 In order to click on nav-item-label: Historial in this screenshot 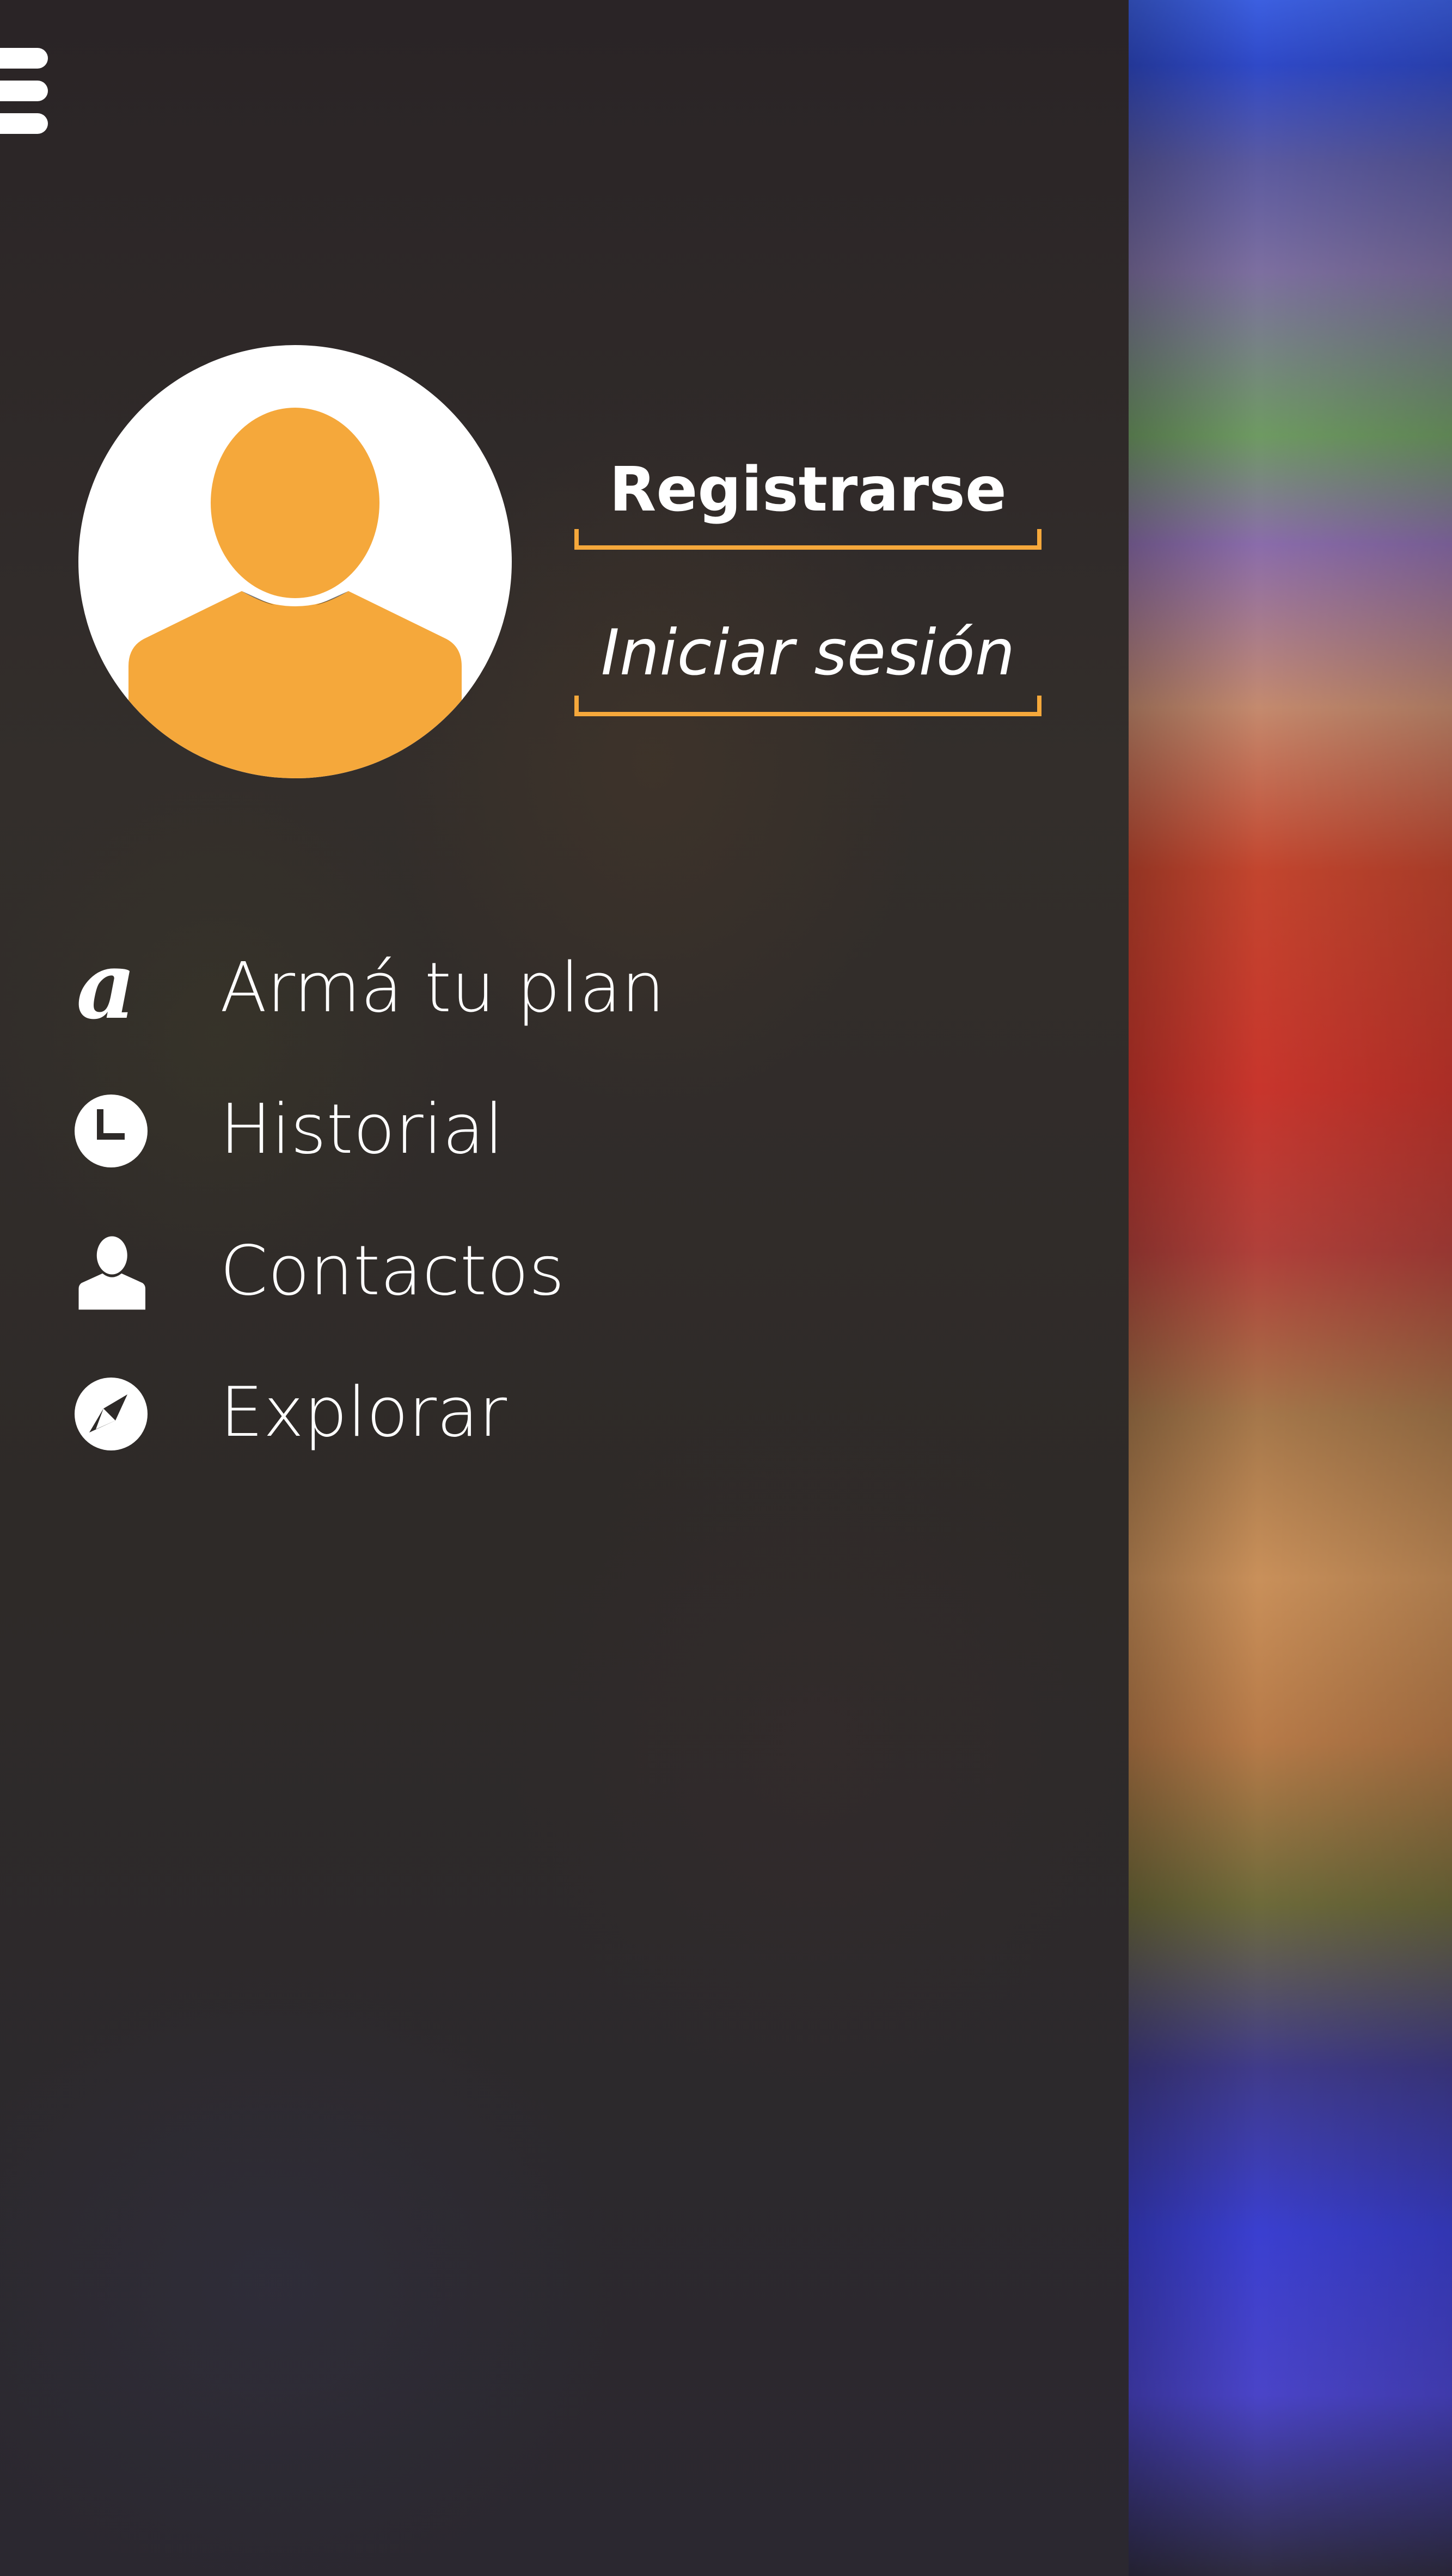, I will do `click(362, 1129)`.